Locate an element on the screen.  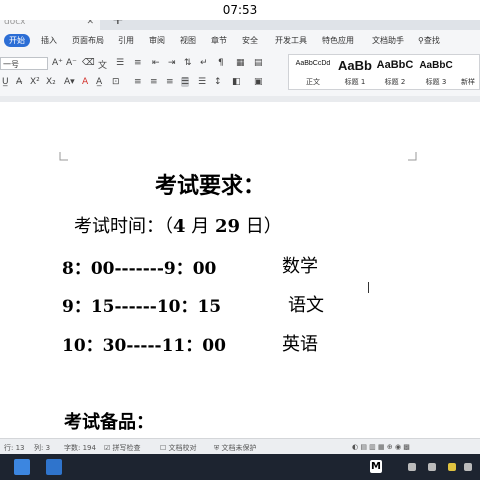
style-normal: AaBbCcDd 正文 is located at coordinates (313, 72).